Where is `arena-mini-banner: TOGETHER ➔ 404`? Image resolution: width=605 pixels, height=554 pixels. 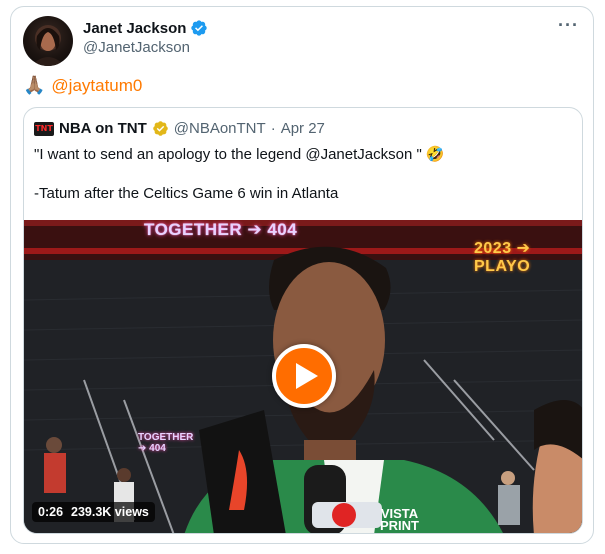 arena-mini-banner: TOGETHER ➔ 404 is located at coordinates (165, 443).